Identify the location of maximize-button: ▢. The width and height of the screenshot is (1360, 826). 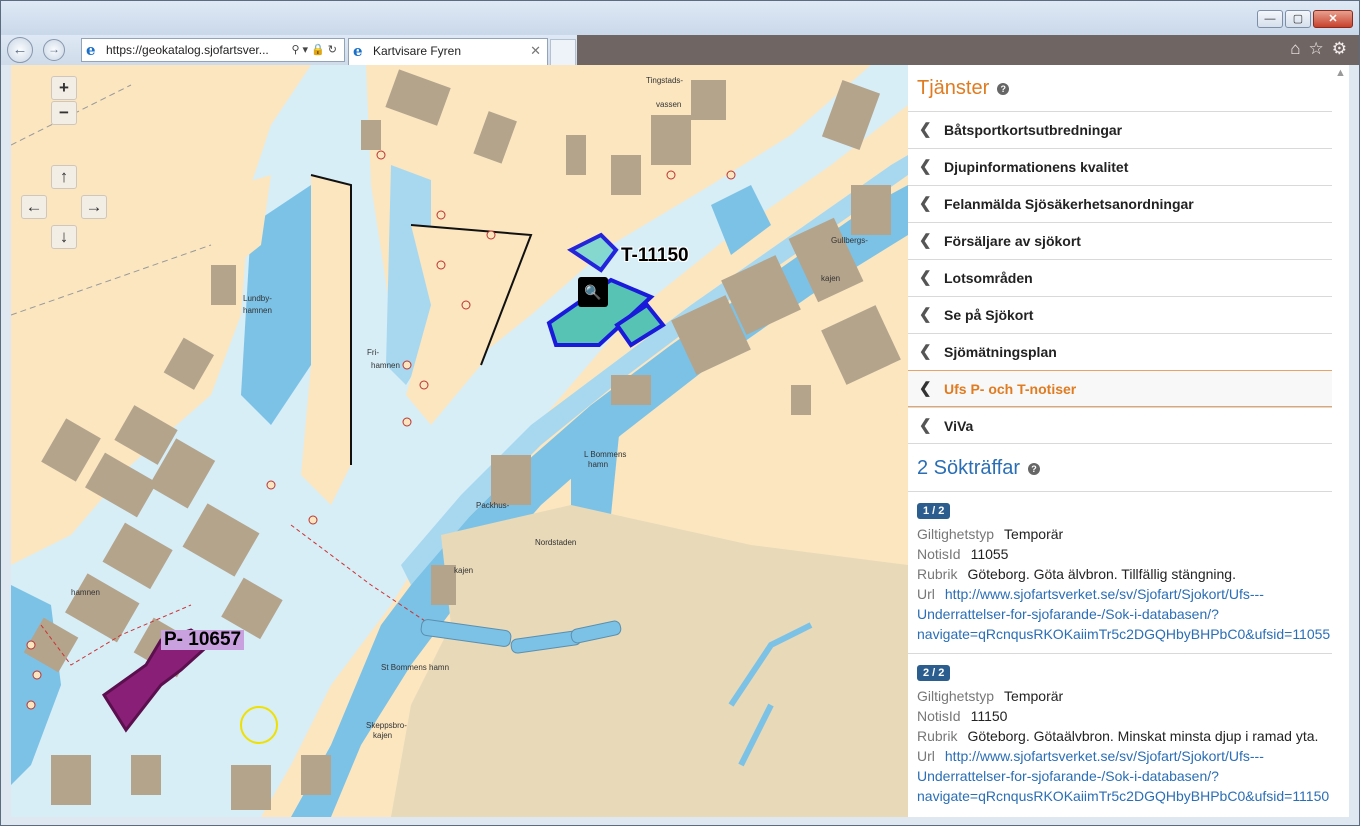
(1298, 19).